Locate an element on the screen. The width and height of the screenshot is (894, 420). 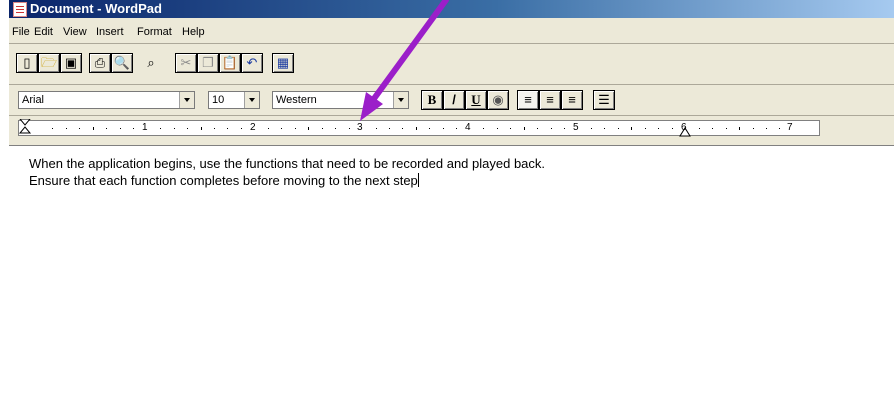
print-icon: ⎙ is located at coordinates (100, 63).